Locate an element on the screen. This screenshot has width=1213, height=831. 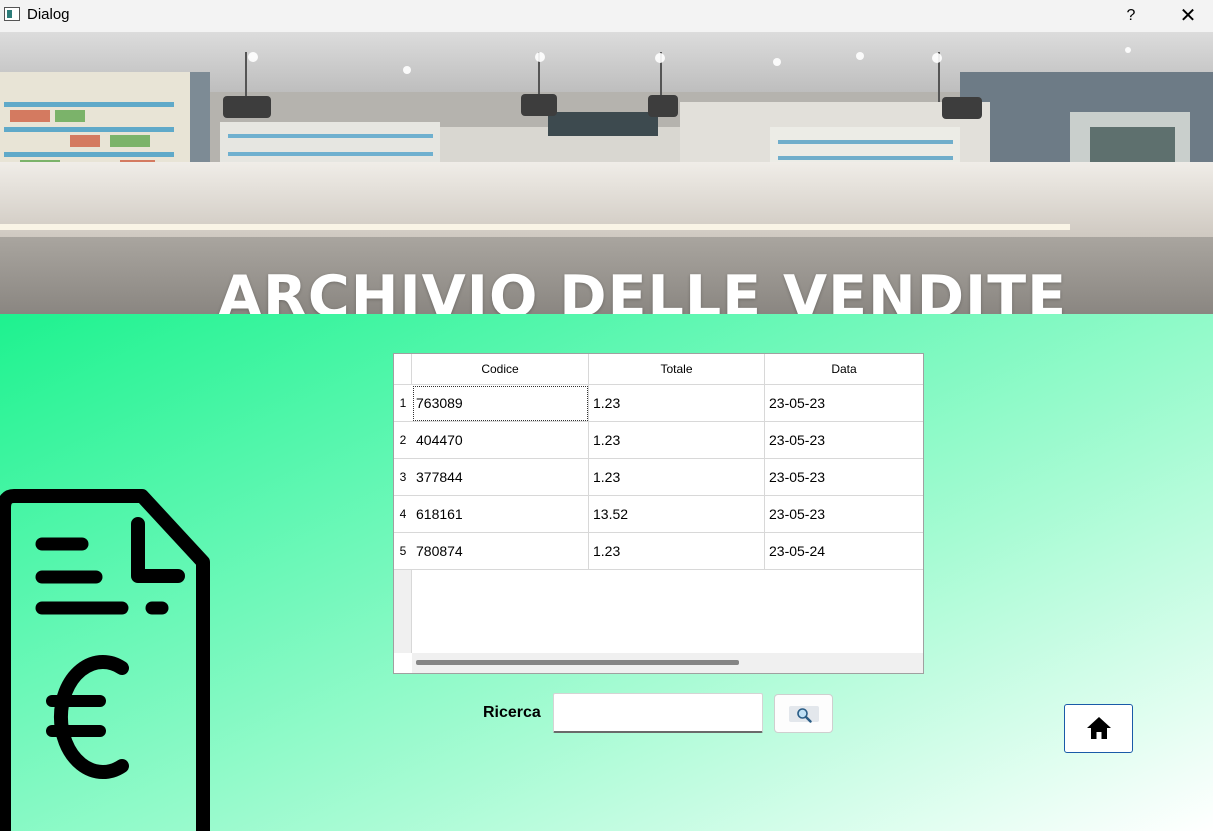
horizontal-scrollbar is located at coordinates (667, 663).